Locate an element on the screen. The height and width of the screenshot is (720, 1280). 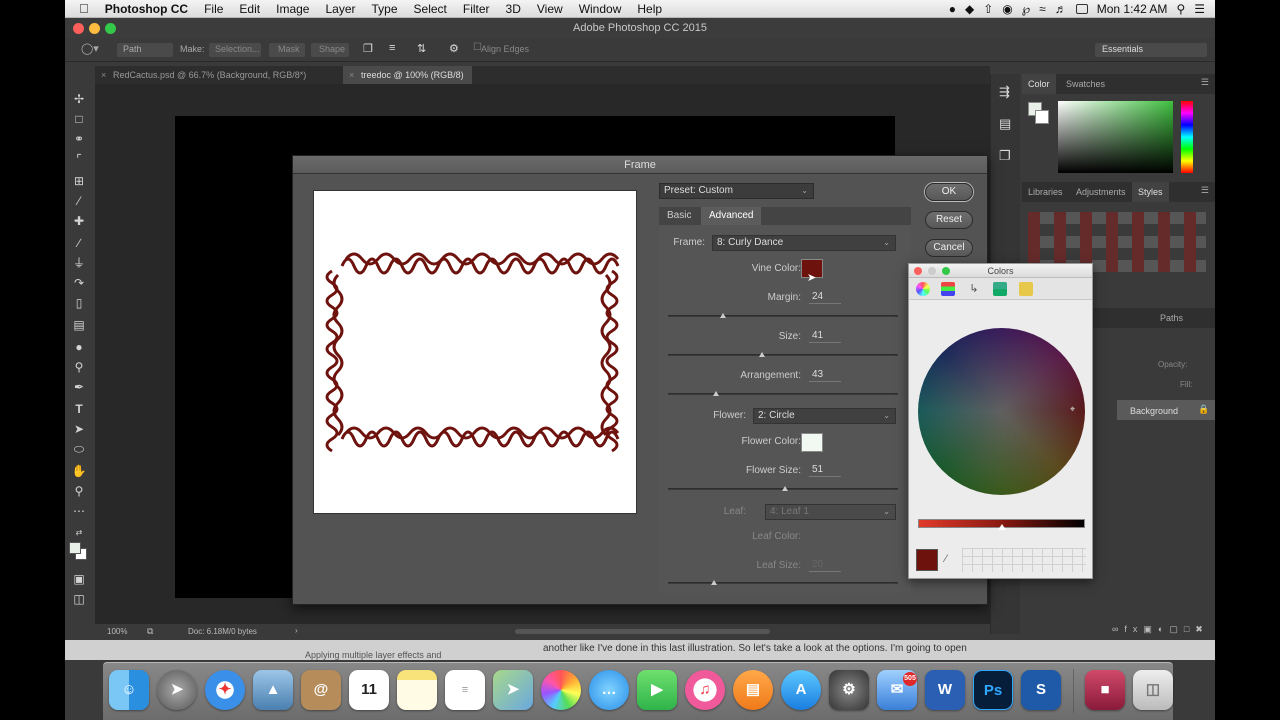
flower-color-swatch is located at coordinates (812, 442).